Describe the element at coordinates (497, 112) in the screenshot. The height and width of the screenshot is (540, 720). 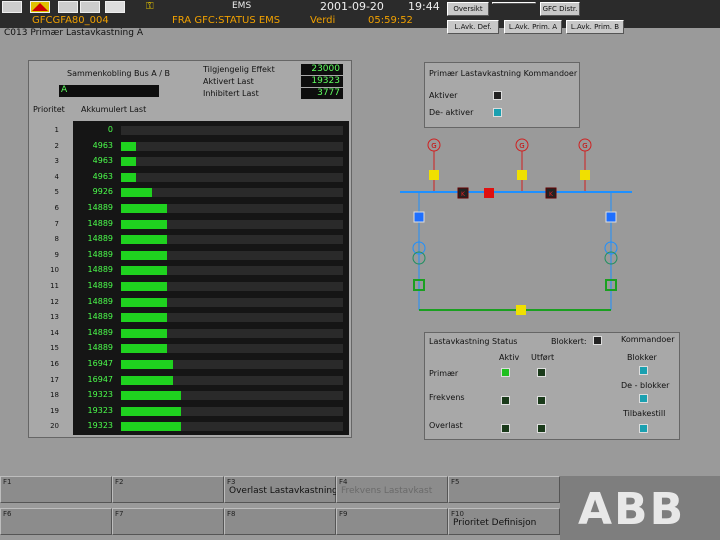
I see `deaktiver-button` at that location.